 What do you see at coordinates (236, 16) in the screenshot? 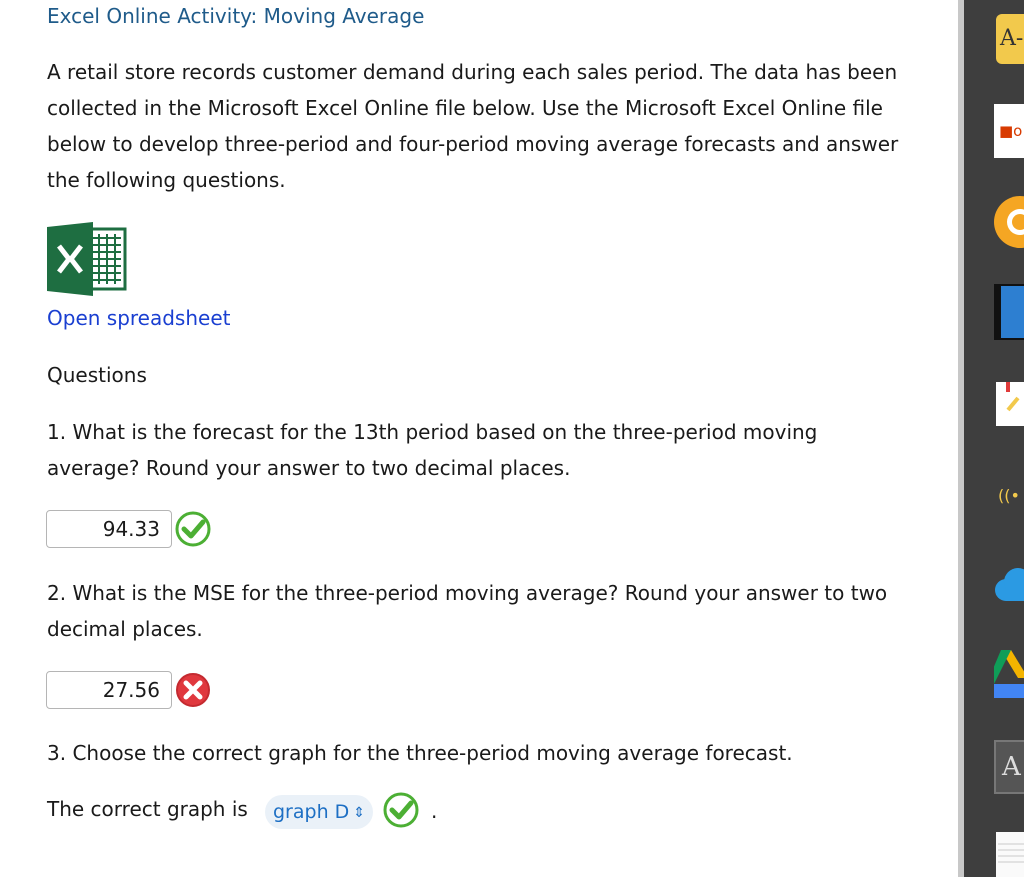
I see `page-title: Excel Online Activity: Moving Average` at bounding box center [236, 16].